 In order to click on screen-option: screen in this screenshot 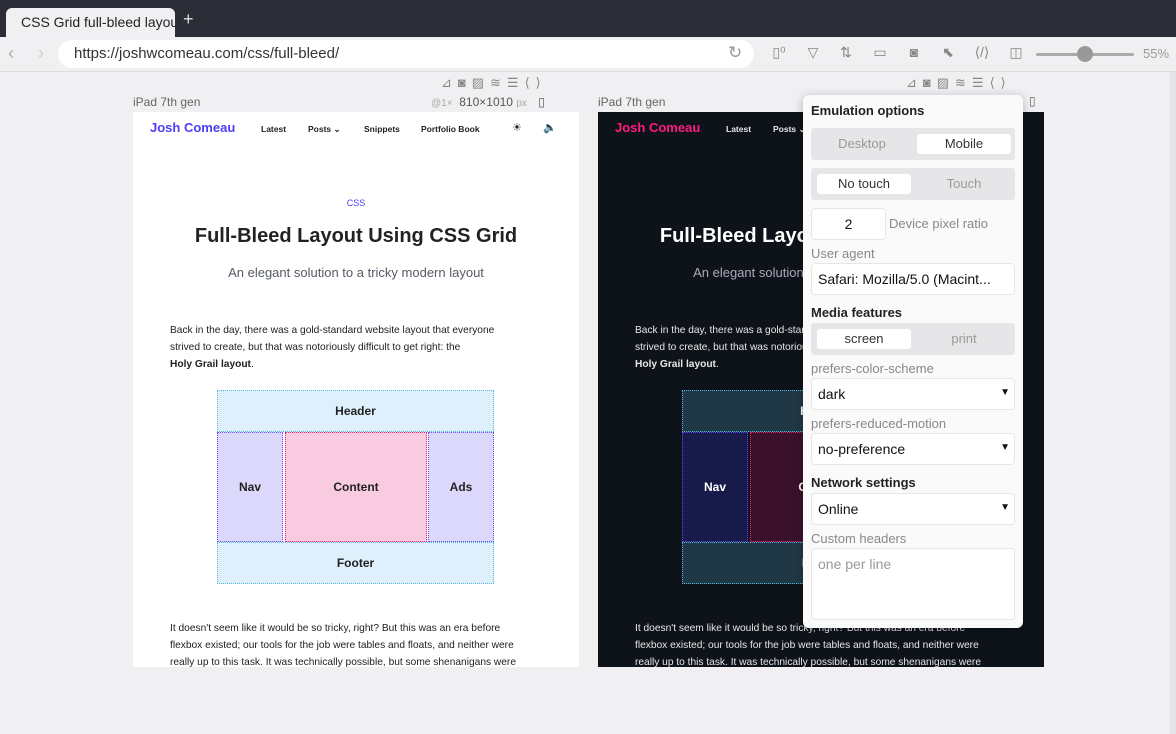, I will do `click(864, 339)`.